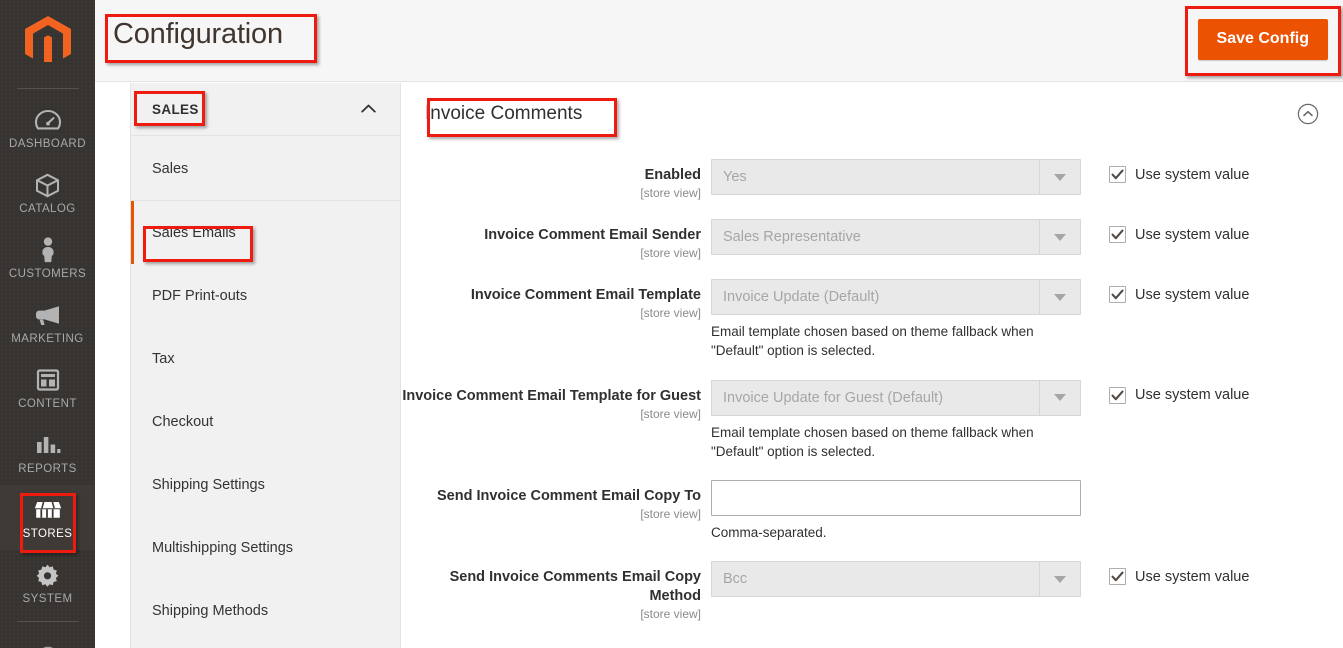 This screenshot has height=648, width=1343. Describe the element at coordinates (48, 380) in the screenshot. I see `content-icon` at that location.